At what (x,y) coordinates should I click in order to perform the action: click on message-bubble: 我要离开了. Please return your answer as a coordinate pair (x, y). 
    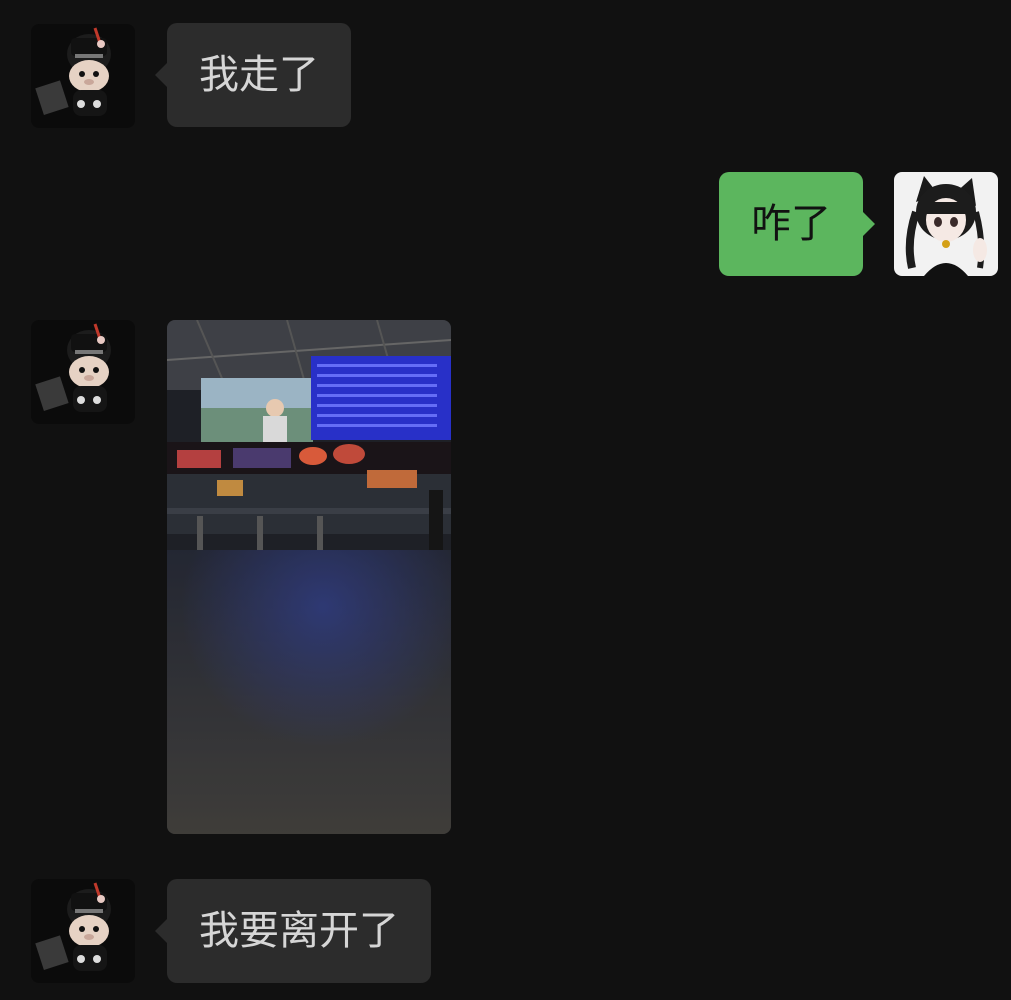
    Looking at the image, I should click on (293, 931).